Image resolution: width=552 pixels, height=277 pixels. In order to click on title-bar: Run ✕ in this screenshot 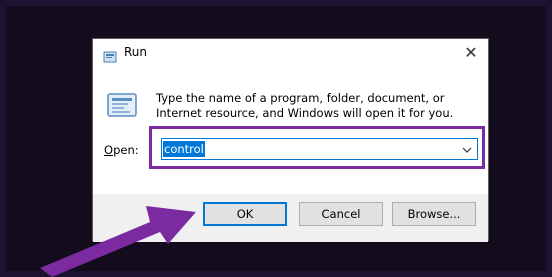, I will do `click(290, 54)`.